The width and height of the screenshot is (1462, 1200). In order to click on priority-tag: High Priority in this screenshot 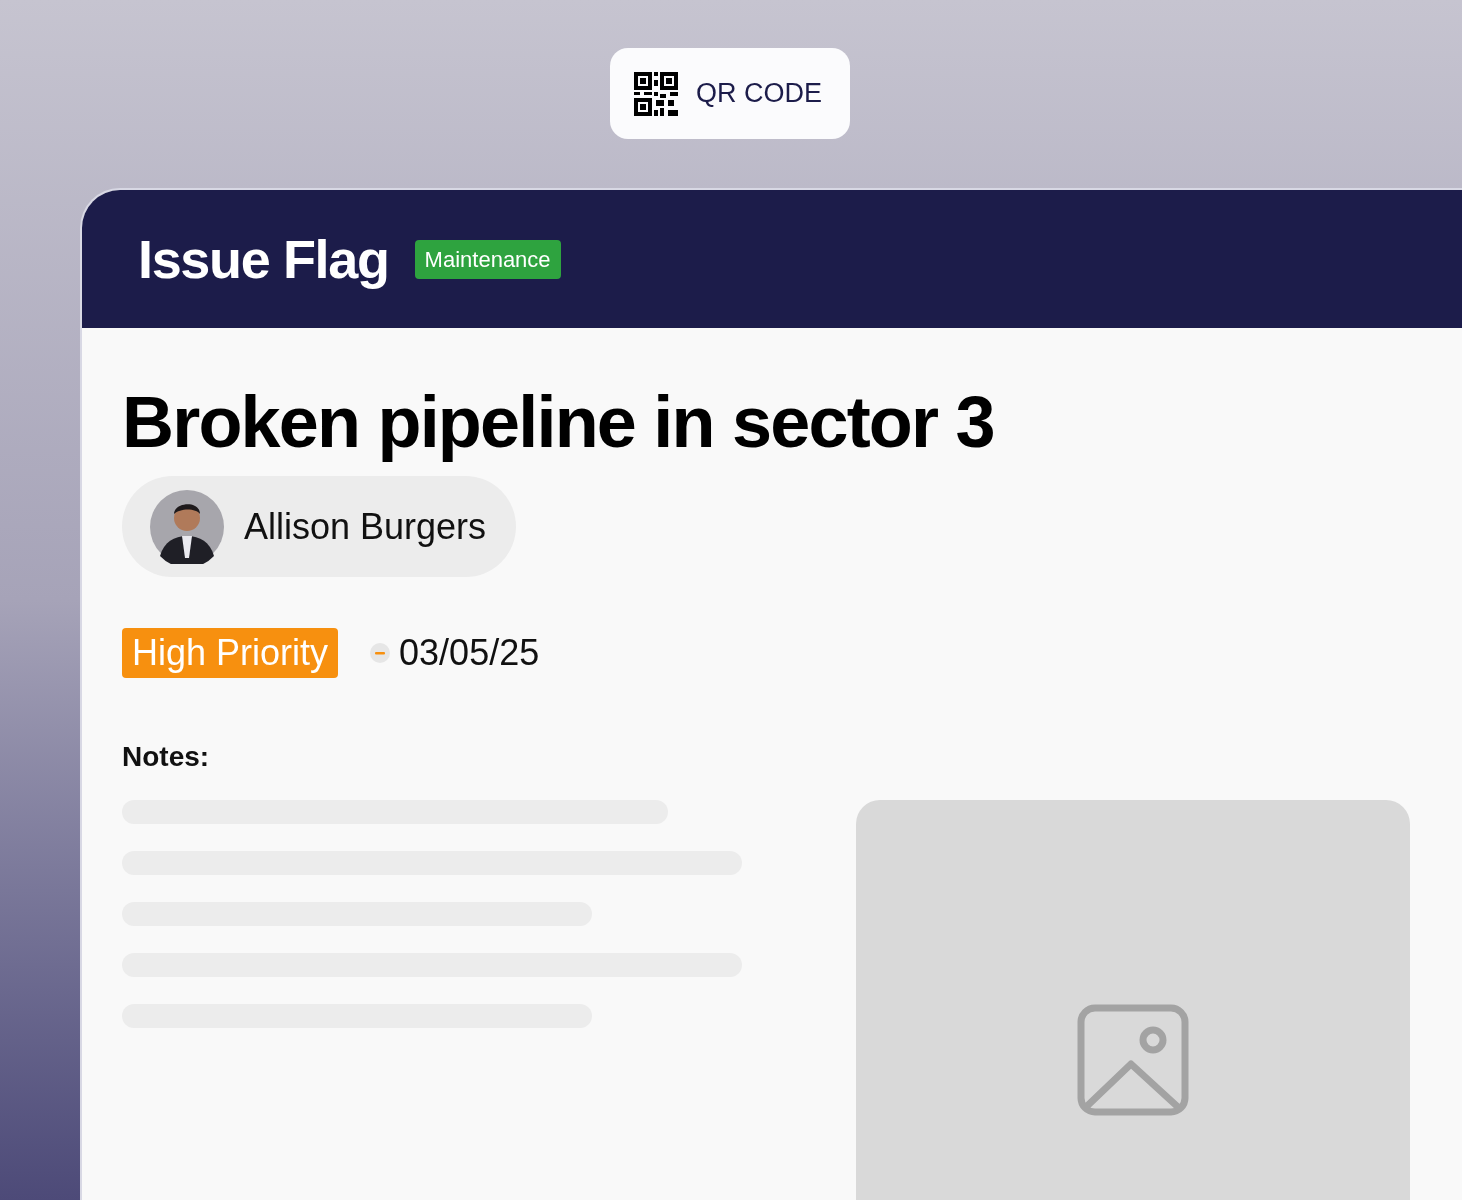, I will do `click(230, 653)`.